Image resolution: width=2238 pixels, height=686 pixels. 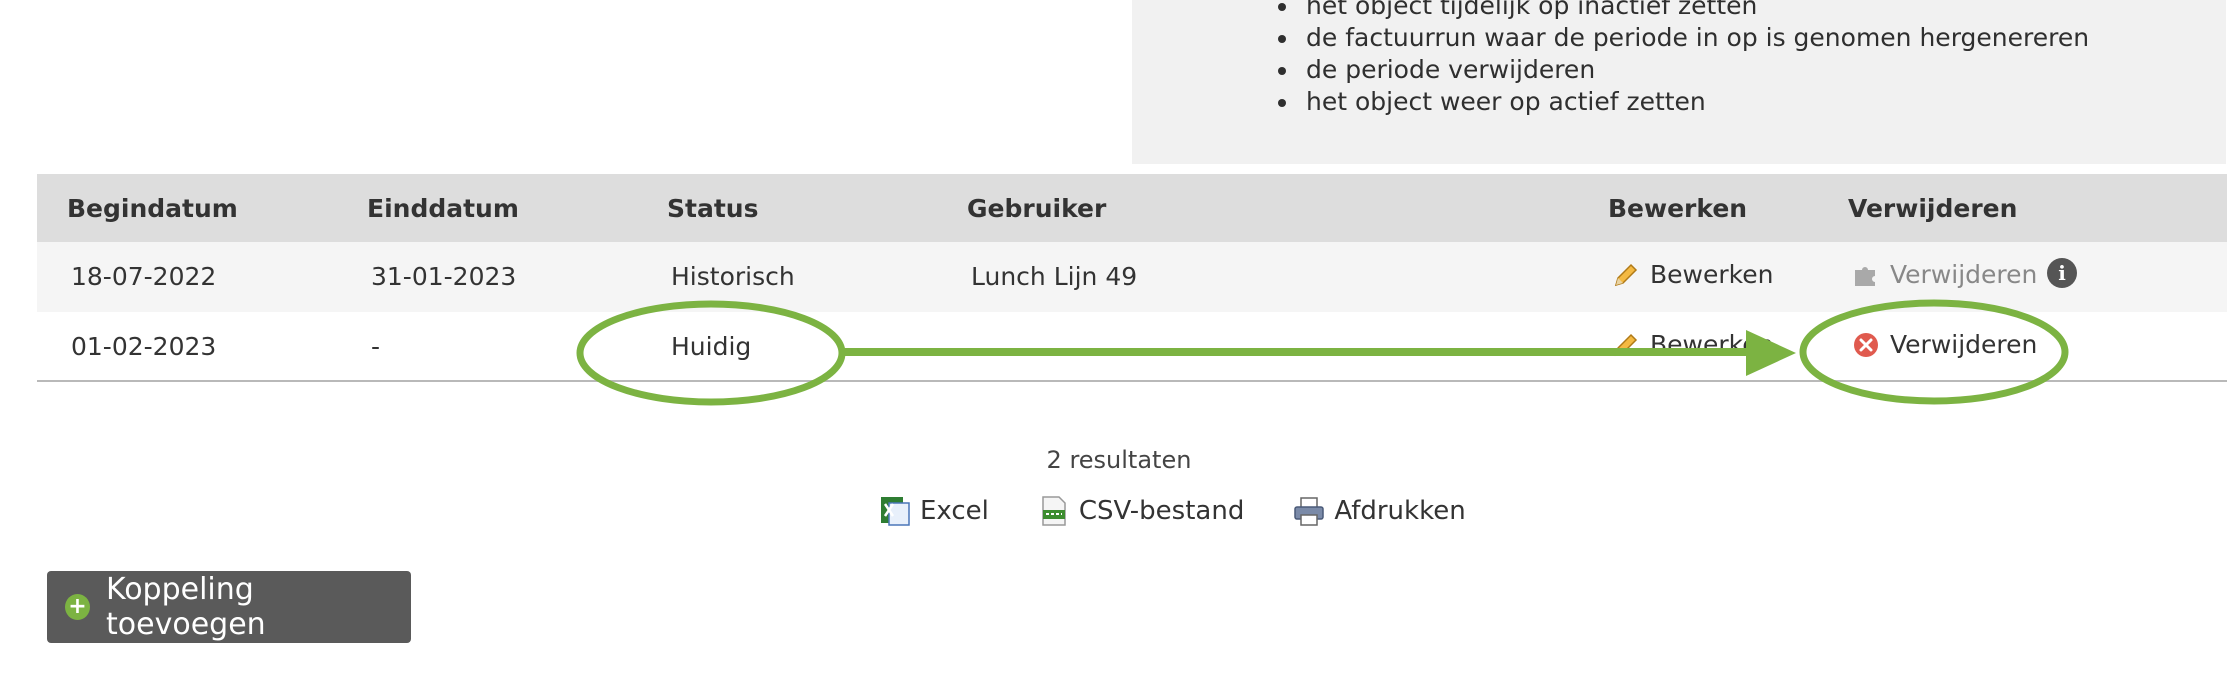 I want to click on cell-begindatum: 01-02-2023, so click(x=144, y=346).